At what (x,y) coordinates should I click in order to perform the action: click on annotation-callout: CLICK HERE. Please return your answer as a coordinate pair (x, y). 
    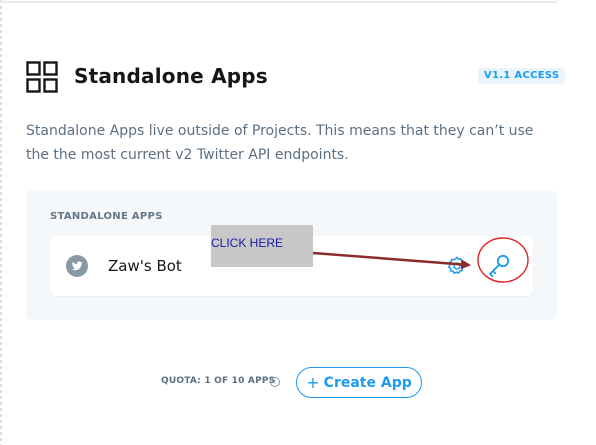
    Looking at the image, I should click on (262, 246).